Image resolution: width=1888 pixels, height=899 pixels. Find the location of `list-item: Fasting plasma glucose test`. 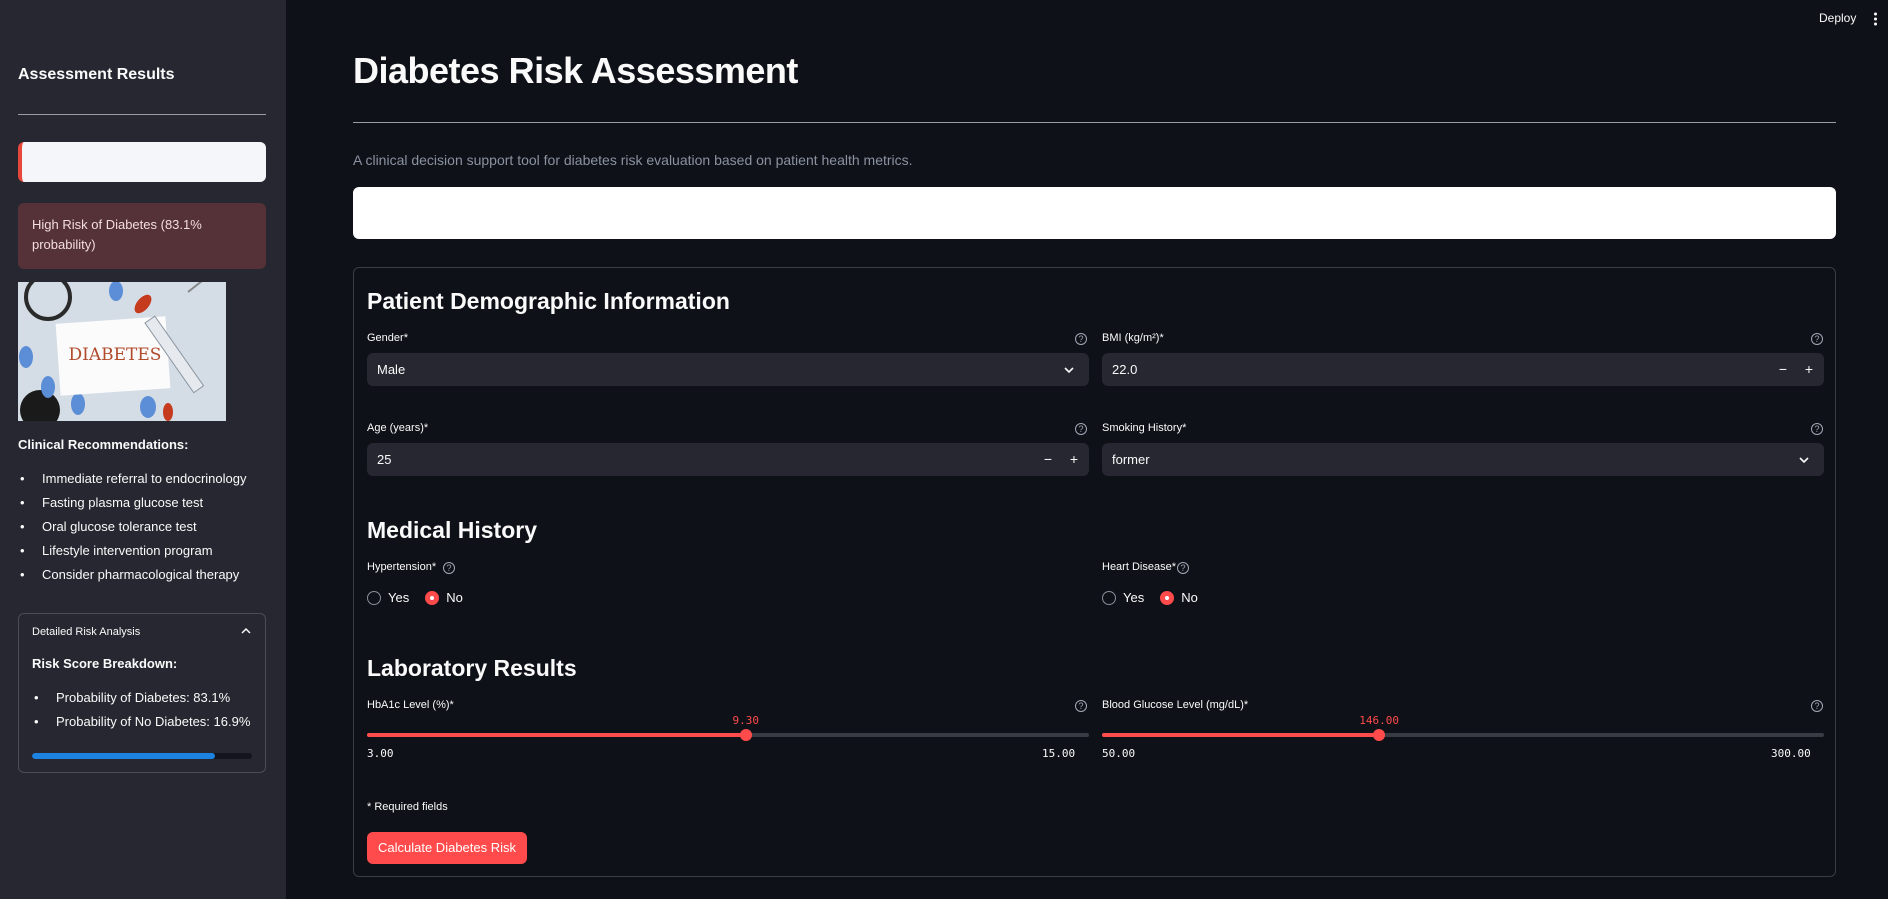

list-item: Fasting plasma glucose test is located at coordinates (132, 506).